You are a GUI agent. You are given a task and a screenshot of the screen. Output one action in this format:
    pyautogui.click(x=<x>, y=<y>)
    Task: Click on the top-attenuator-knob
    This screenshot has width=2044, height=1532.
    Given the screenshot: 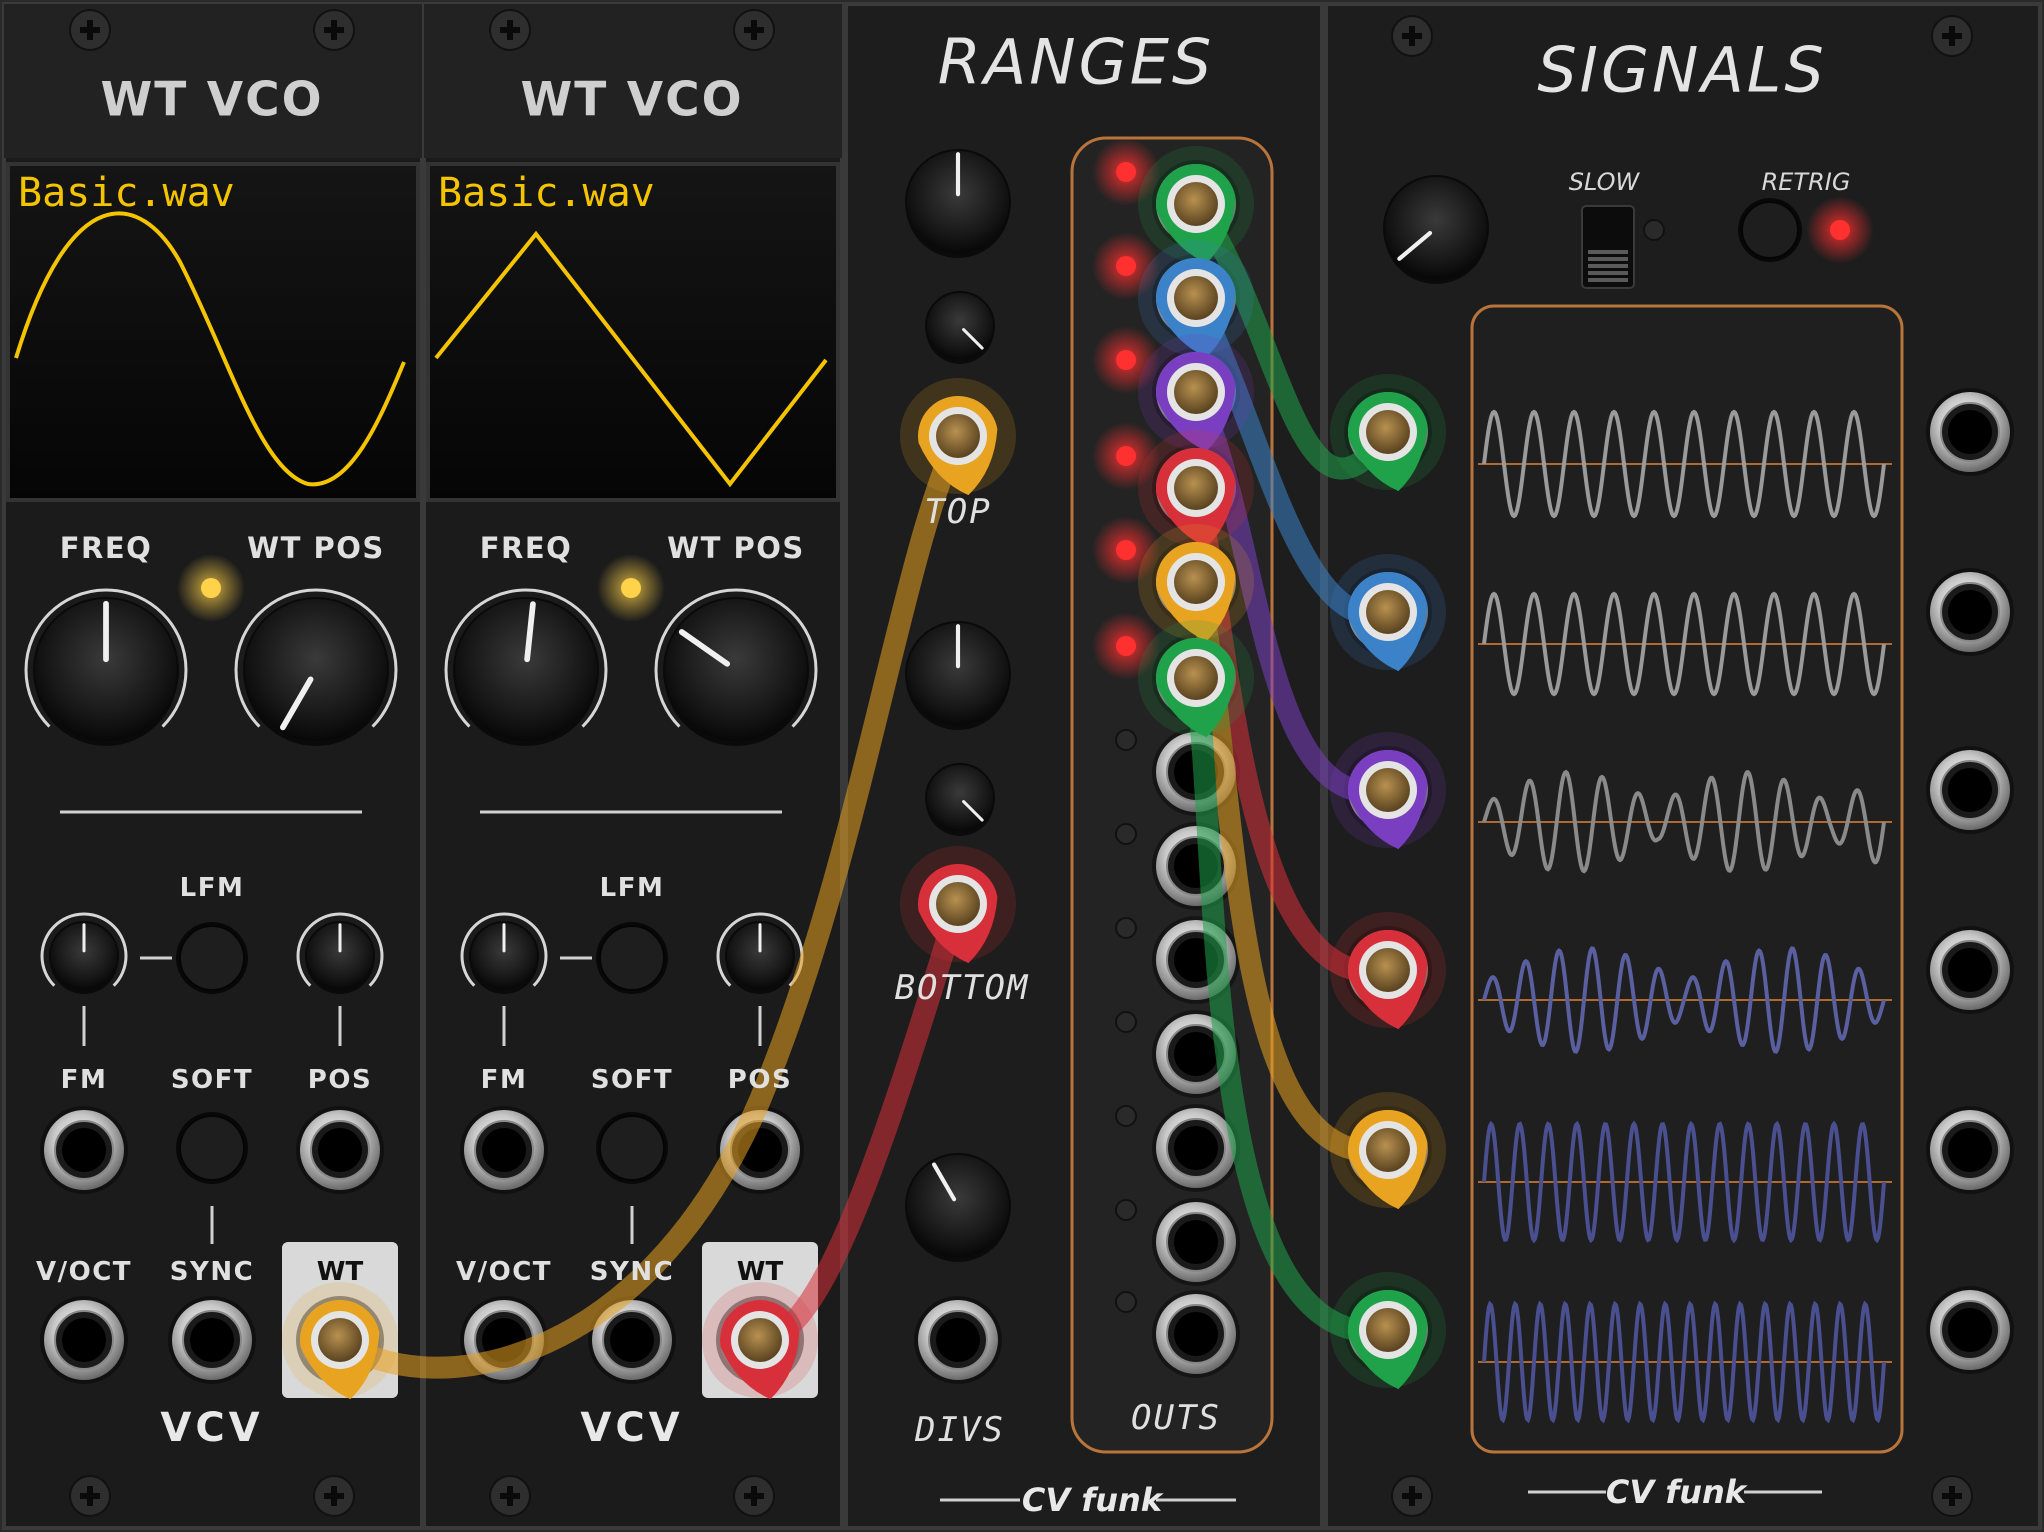 What is the action you would take?
    pyautogui.click(x=960, y=327)
    